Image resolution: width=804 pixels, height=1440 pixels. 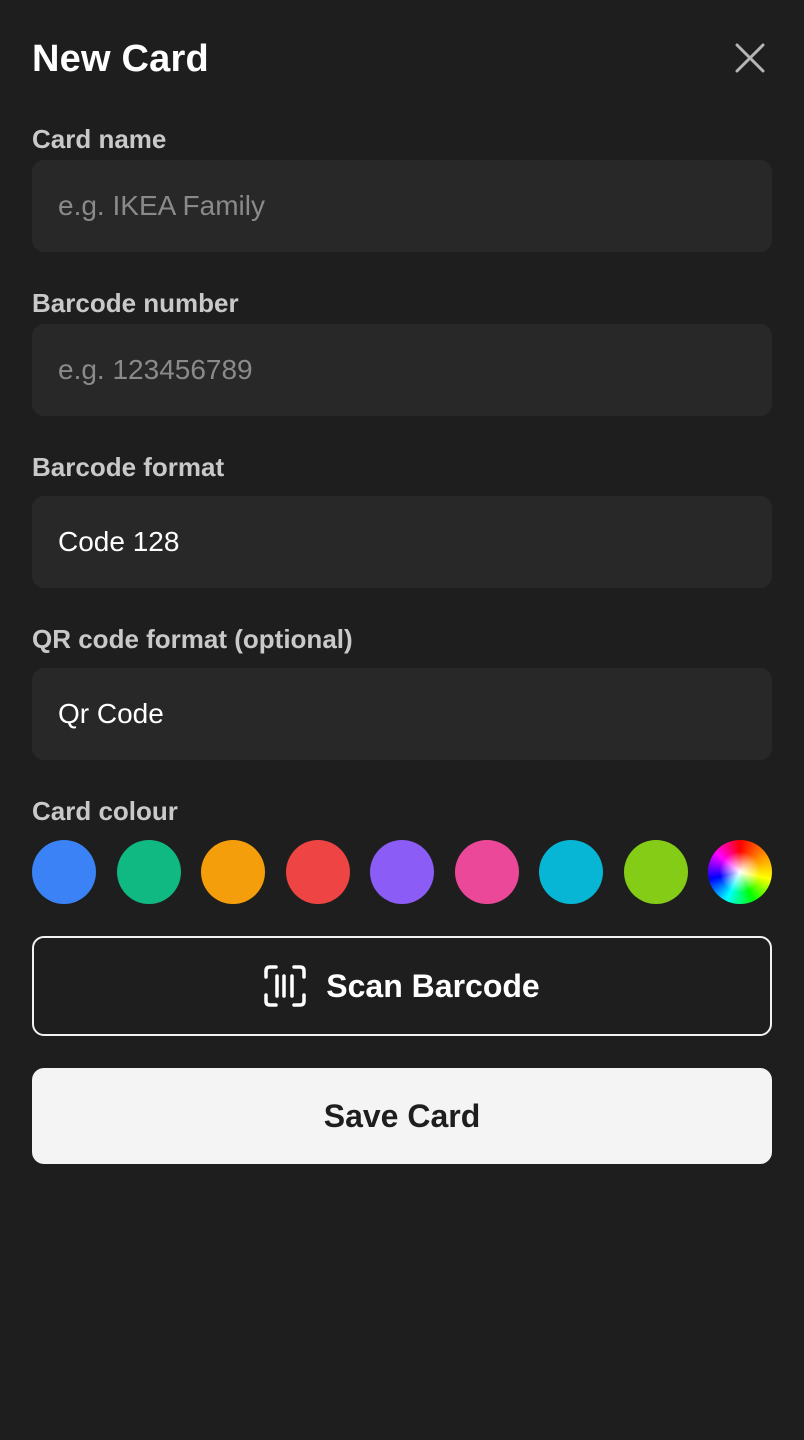 I want to click on close-button, so click(x=750, y=58).